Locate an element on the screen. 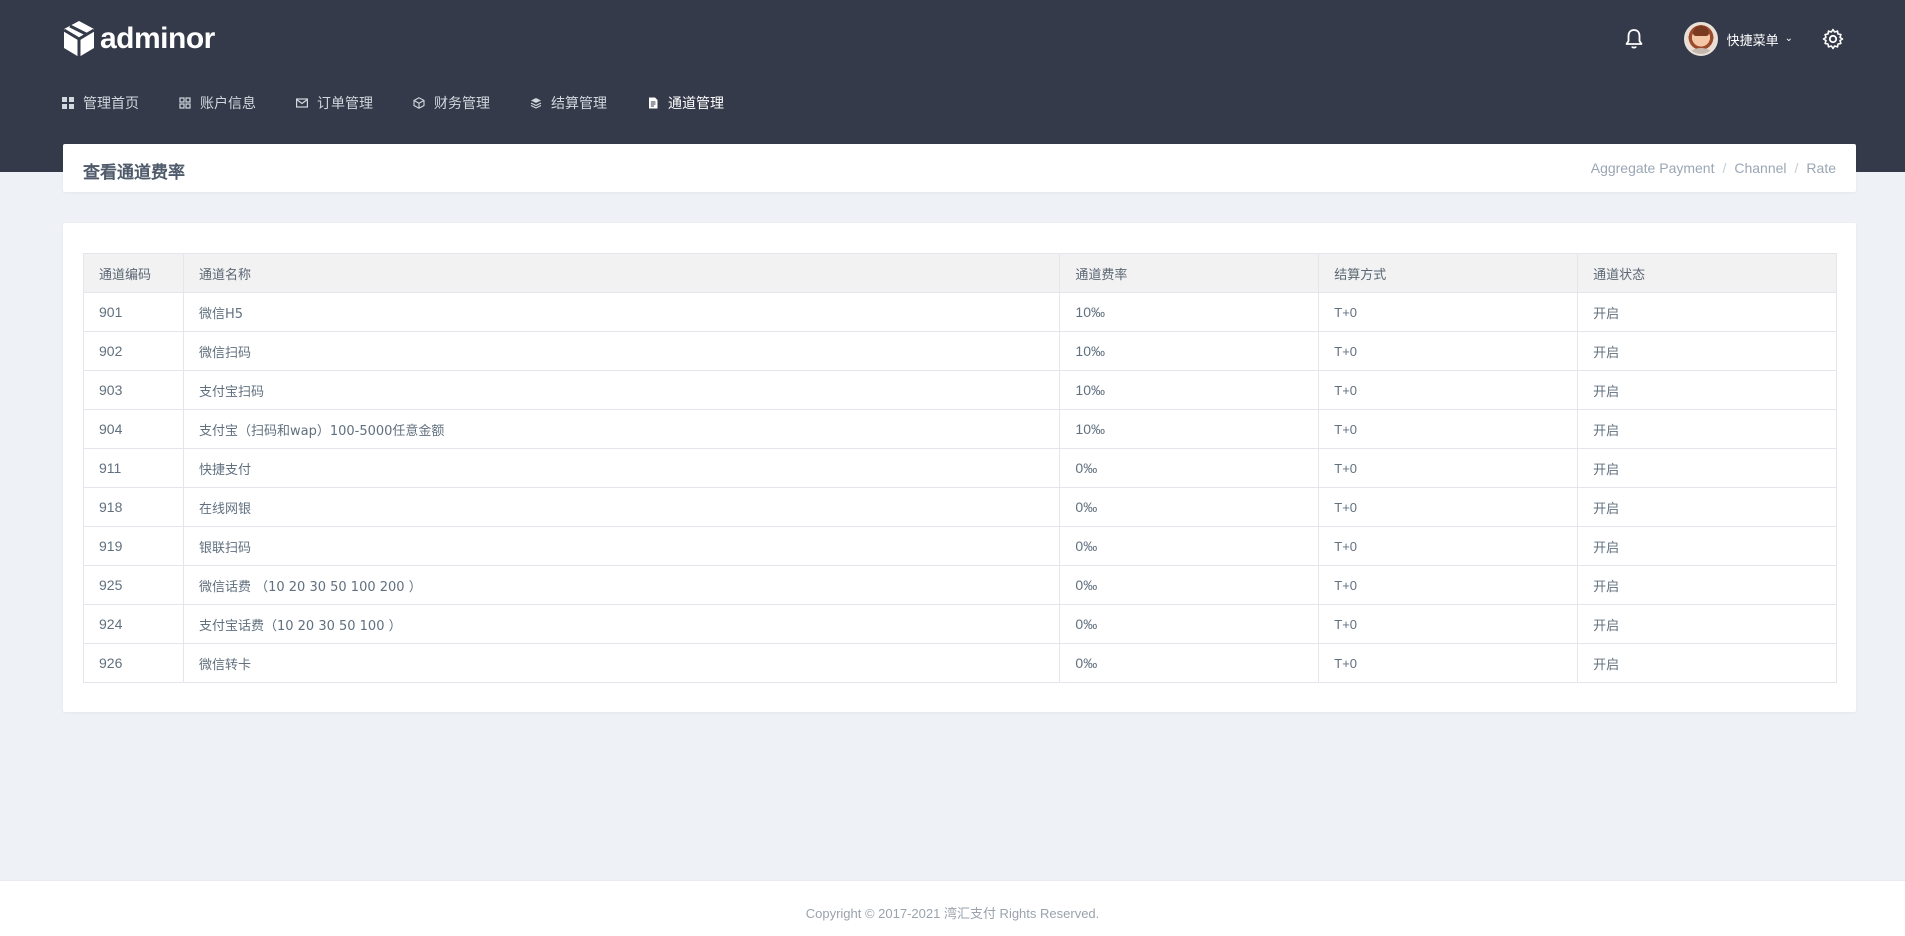 The width and height of the screenshot is (1905, 936). nav-item-finance: 财务管理 is located at coordinates (451, 103).